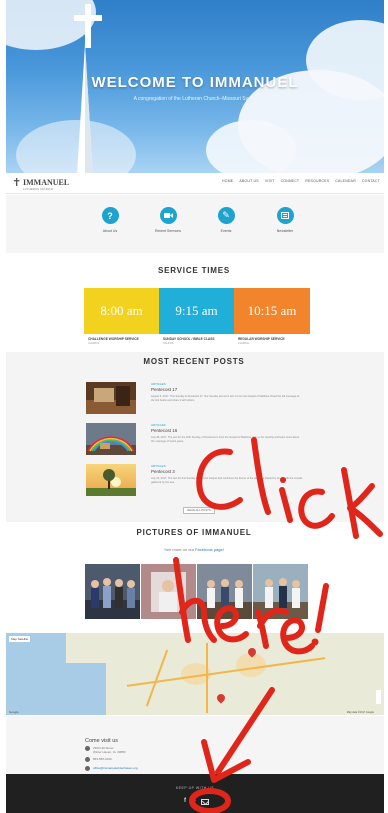 This screenshot has width=388, height=813. Describe the element at coordinates (199, 510) in the screenshot. I see `read-all-posts-button: READ ALL POSTS` at that location.